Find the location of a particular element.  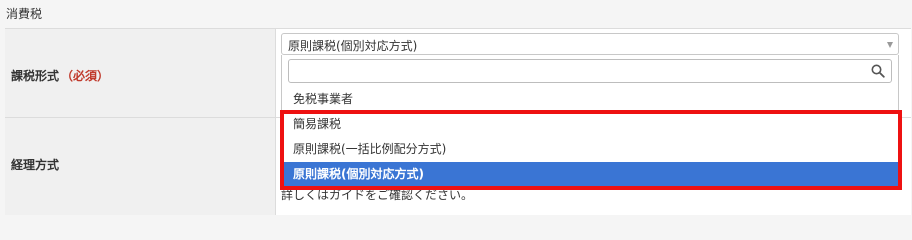

required-badge: （必須） is located at coordinates (85, 76).